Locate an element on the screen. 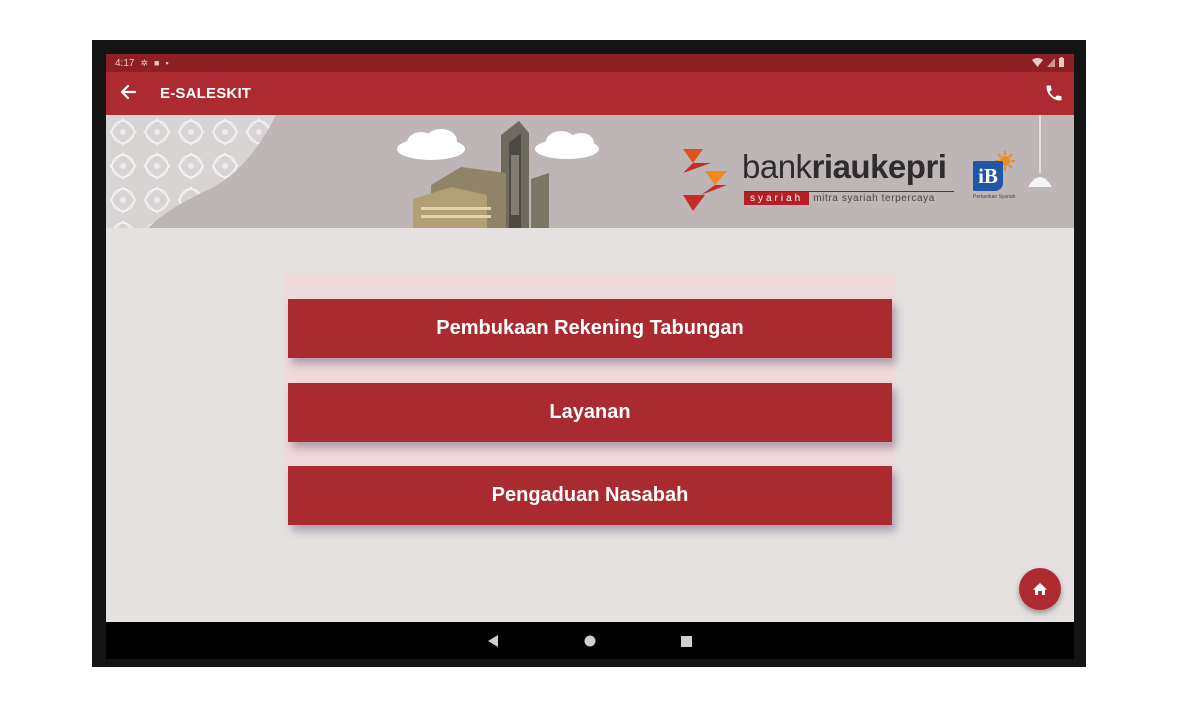 The image size is (1181, 709). settings-icon: ✲ is located at coordinates (144, 62).